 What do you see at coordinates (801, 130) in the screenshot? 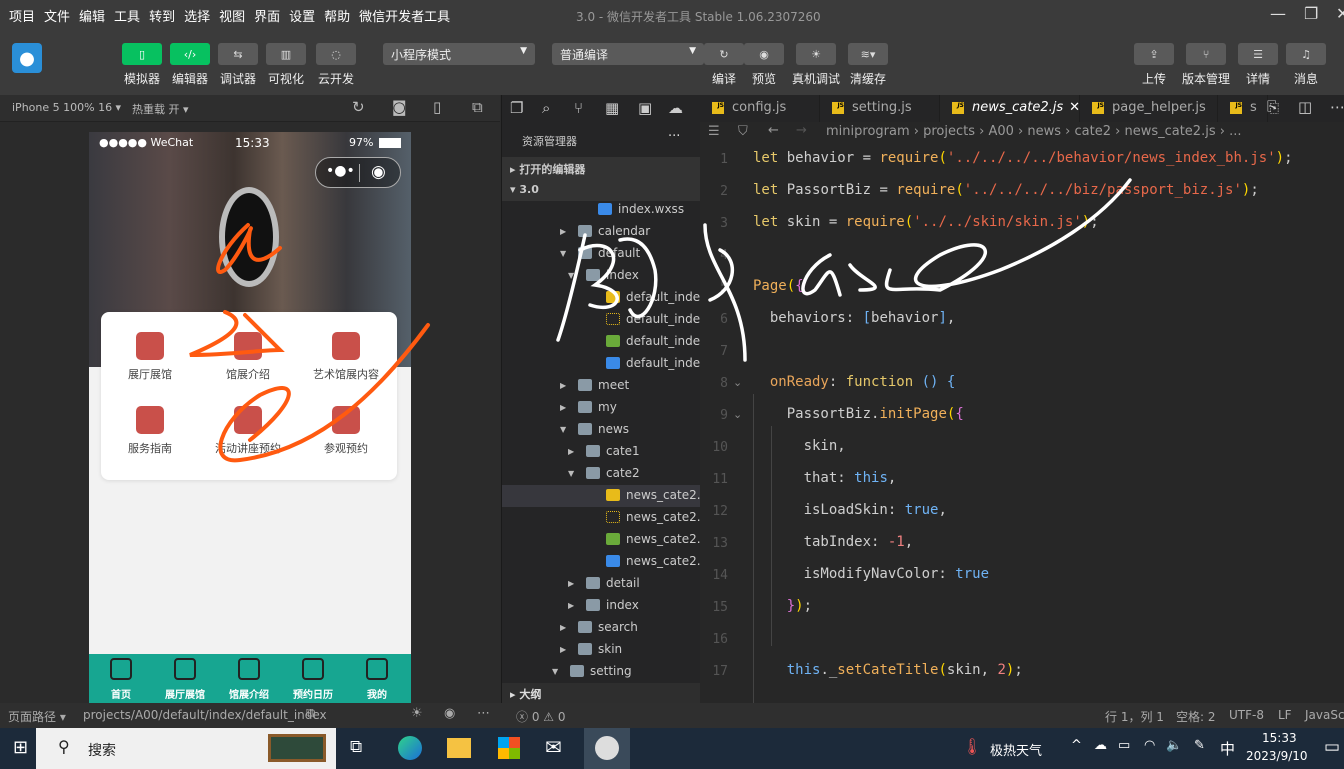
I see `forward-icon: →` at bounding box center [801, 130].